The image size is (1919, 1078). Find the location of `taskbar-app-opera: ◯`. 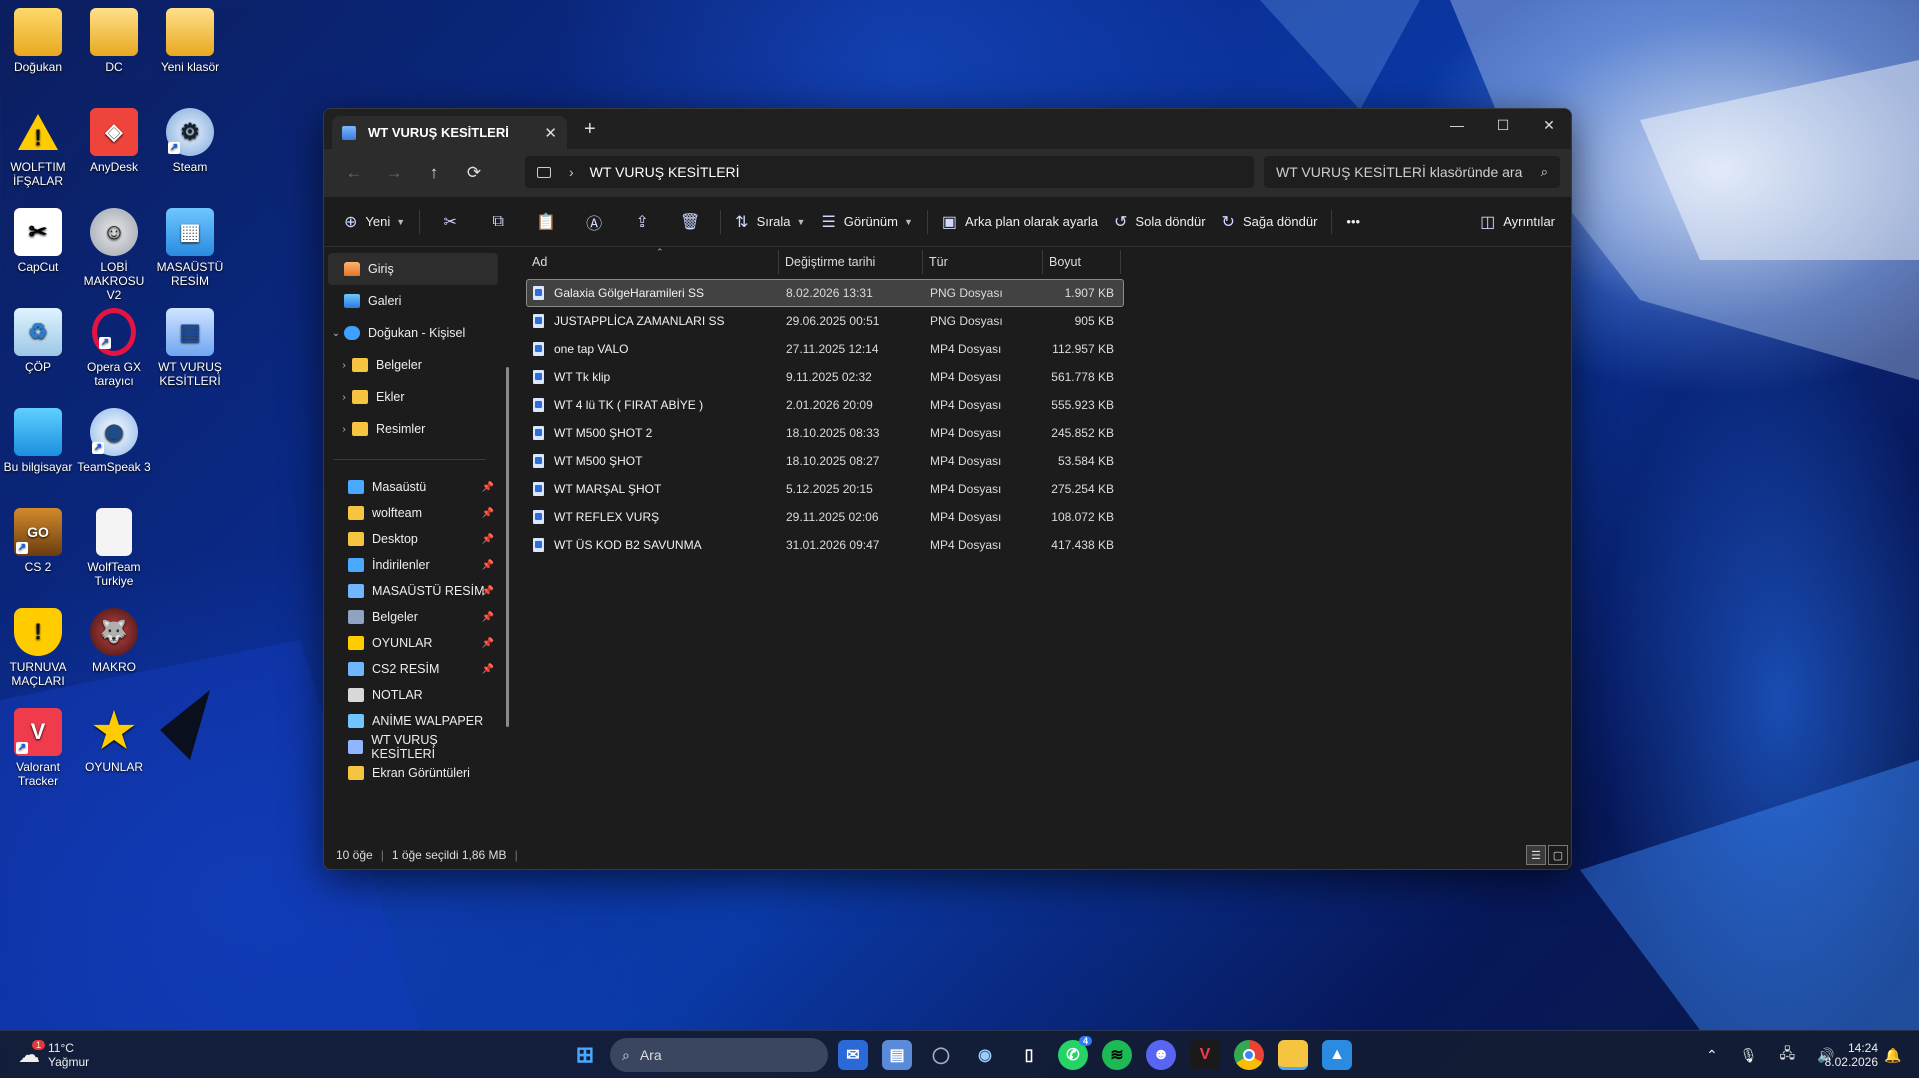

taskbar-app-opera: ◯ is located at coordinates (941, 1055).